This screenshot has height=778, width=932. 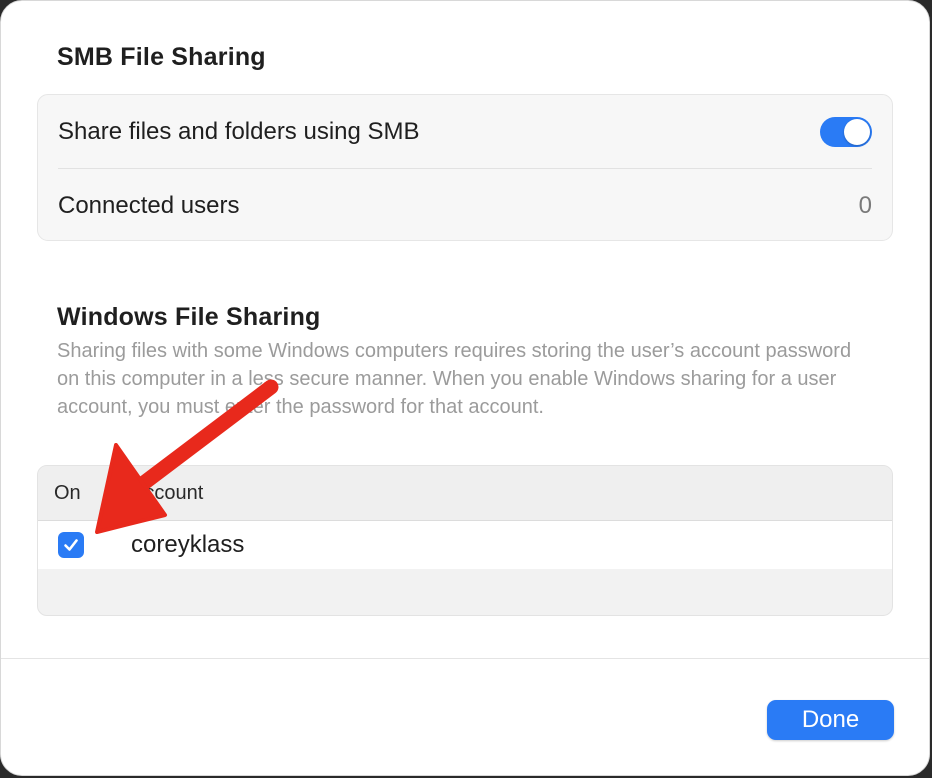 I want to click on connected-users-row: Connected users 0, so click(x=465, y=205).